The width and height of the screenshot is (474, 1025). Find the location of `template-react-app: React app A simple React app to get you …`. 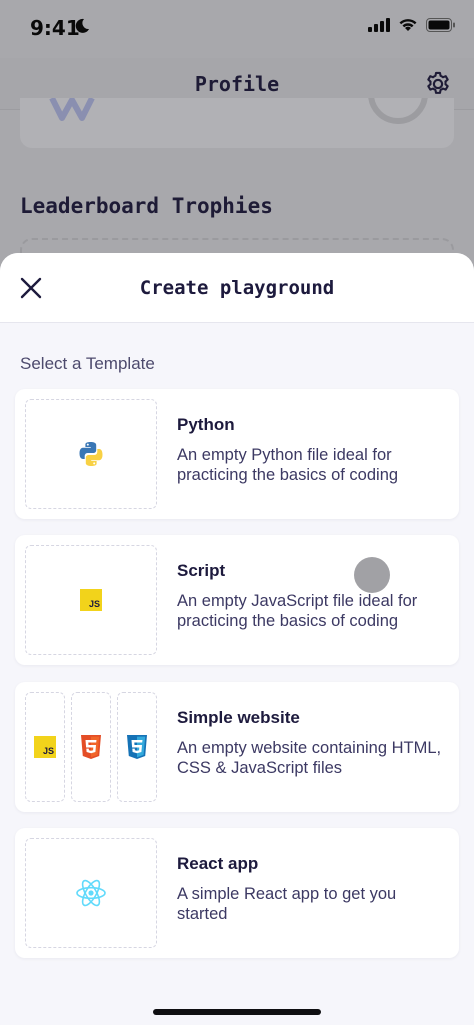

template-react-app: React app A simple React app to get you … is located at coordinates (237, 893).